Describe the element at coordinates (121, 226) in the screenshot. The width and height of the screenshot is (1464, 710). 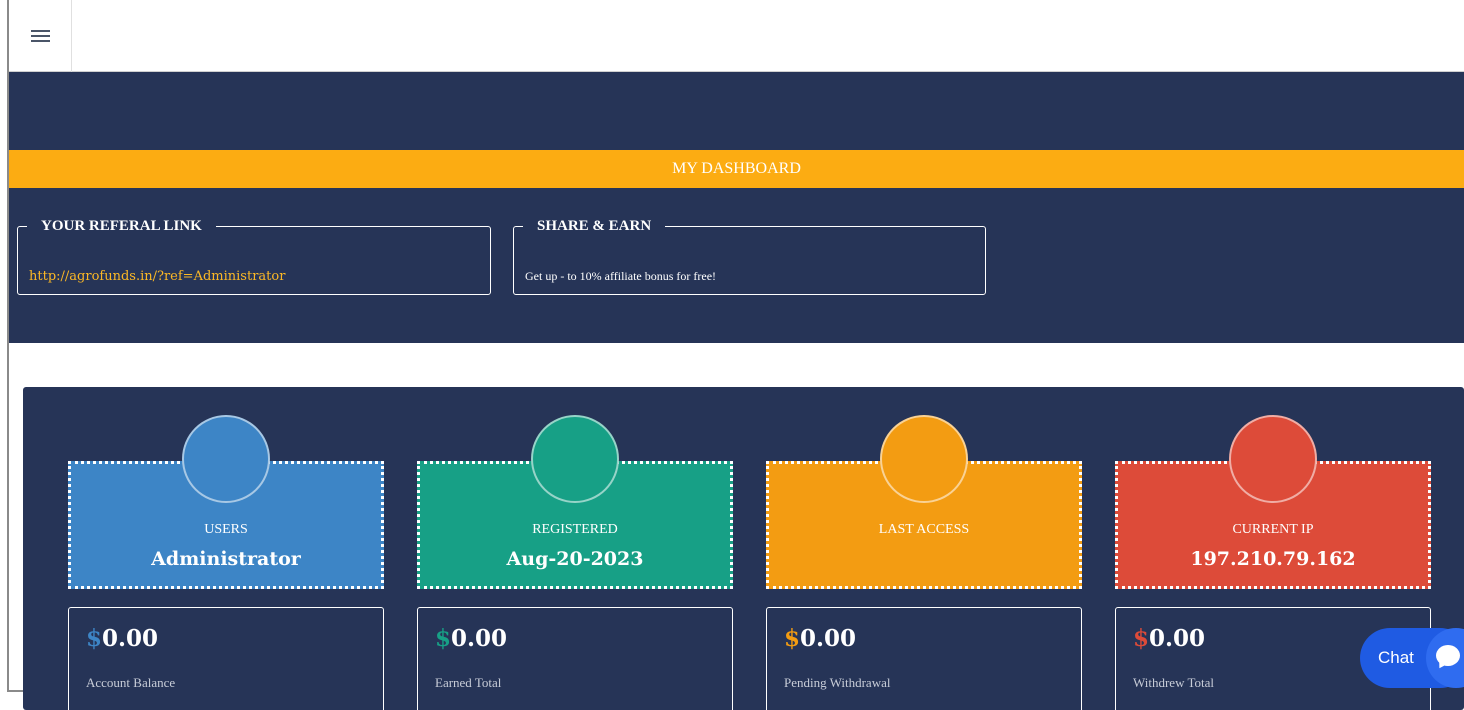
I see `referral-link-legend: YOUR REFERAL LINK` at that location.